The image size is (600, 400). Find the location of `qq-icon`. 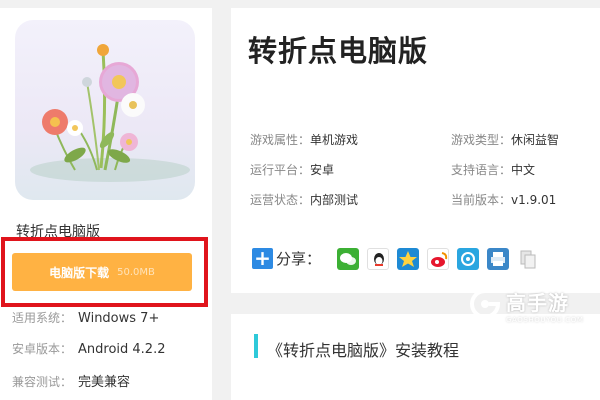

qq-icon is located at coordinates (378, 259).